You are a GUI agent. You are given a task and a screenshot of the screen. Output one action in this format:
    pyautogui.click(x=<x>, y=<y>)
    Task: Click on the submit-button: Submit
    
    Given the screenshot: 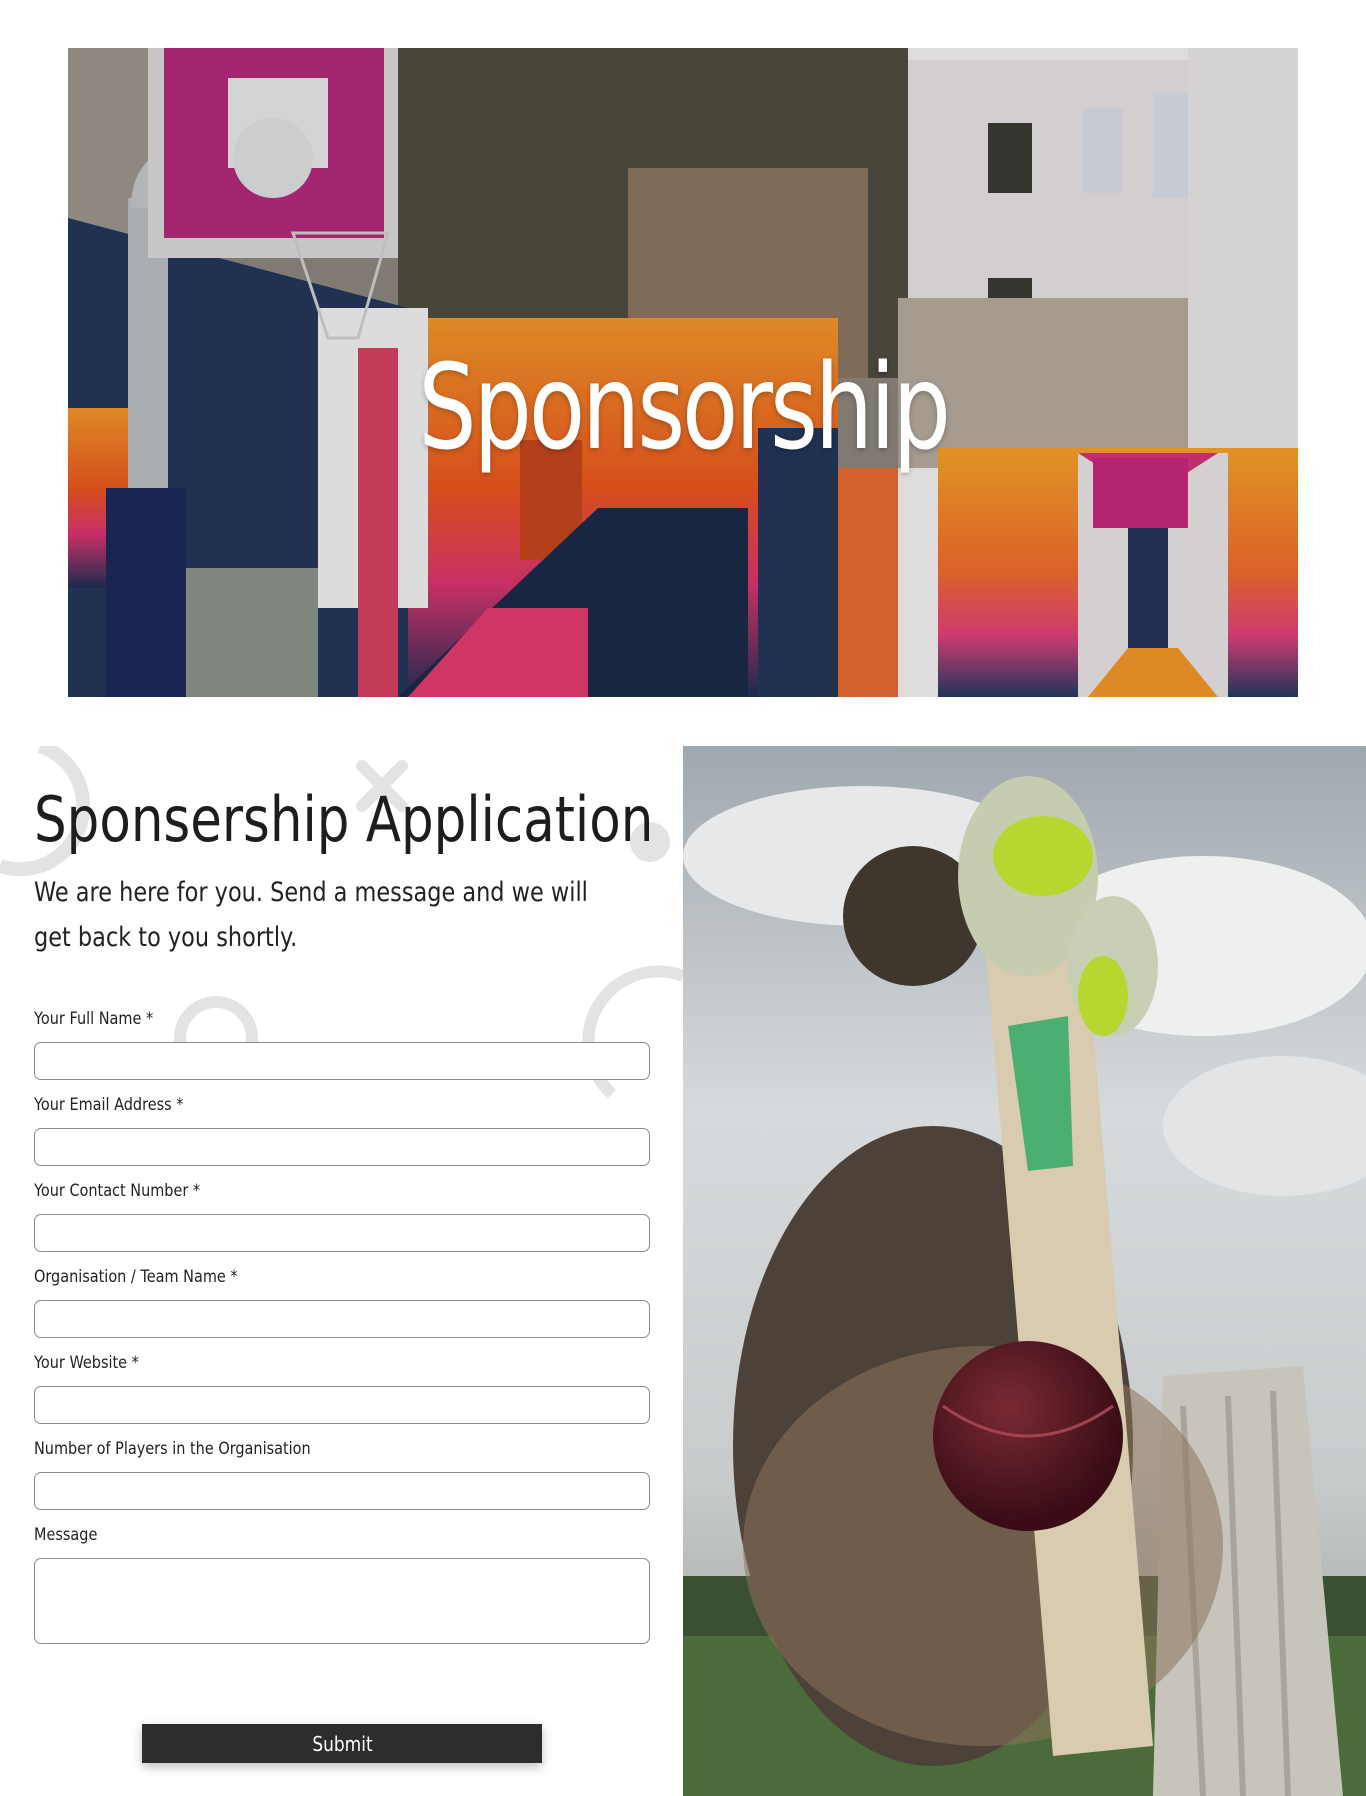 What is the action you would take?
    pyautogui.click(x=342, y=1743)
    